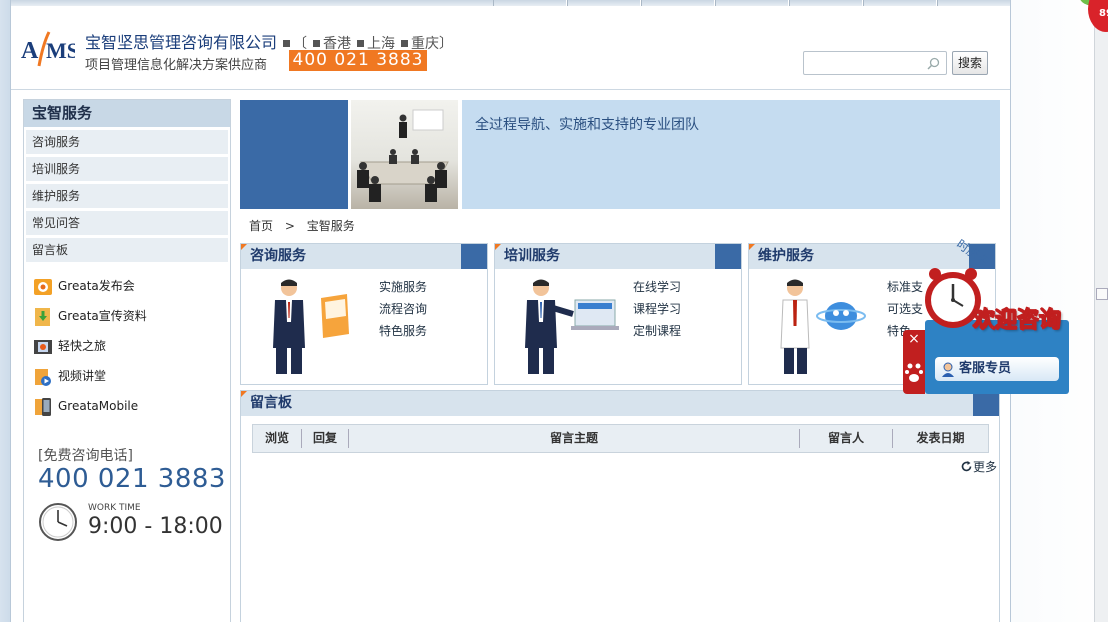  What do you see at coordinates (181, 42) in the screenshot?
I see `company-name: 宝智坚思管理咨询有限公司` at bounding box center [181, 42].